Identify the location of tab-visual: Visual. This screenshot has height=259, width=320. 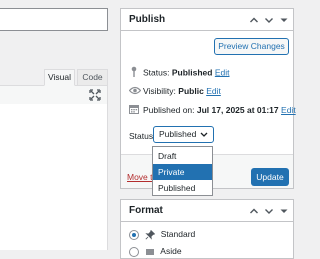
(59, 77).